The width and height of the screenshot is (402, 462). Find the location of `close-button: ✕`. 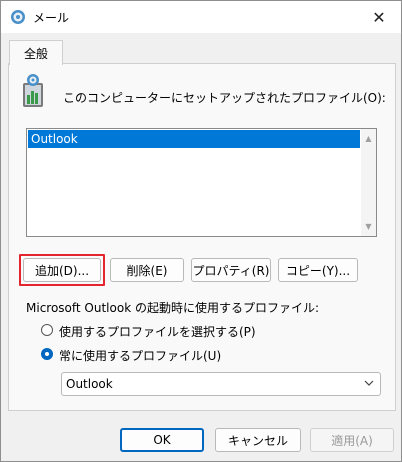

close-button: ✕ is located at coordinates (379, 17).